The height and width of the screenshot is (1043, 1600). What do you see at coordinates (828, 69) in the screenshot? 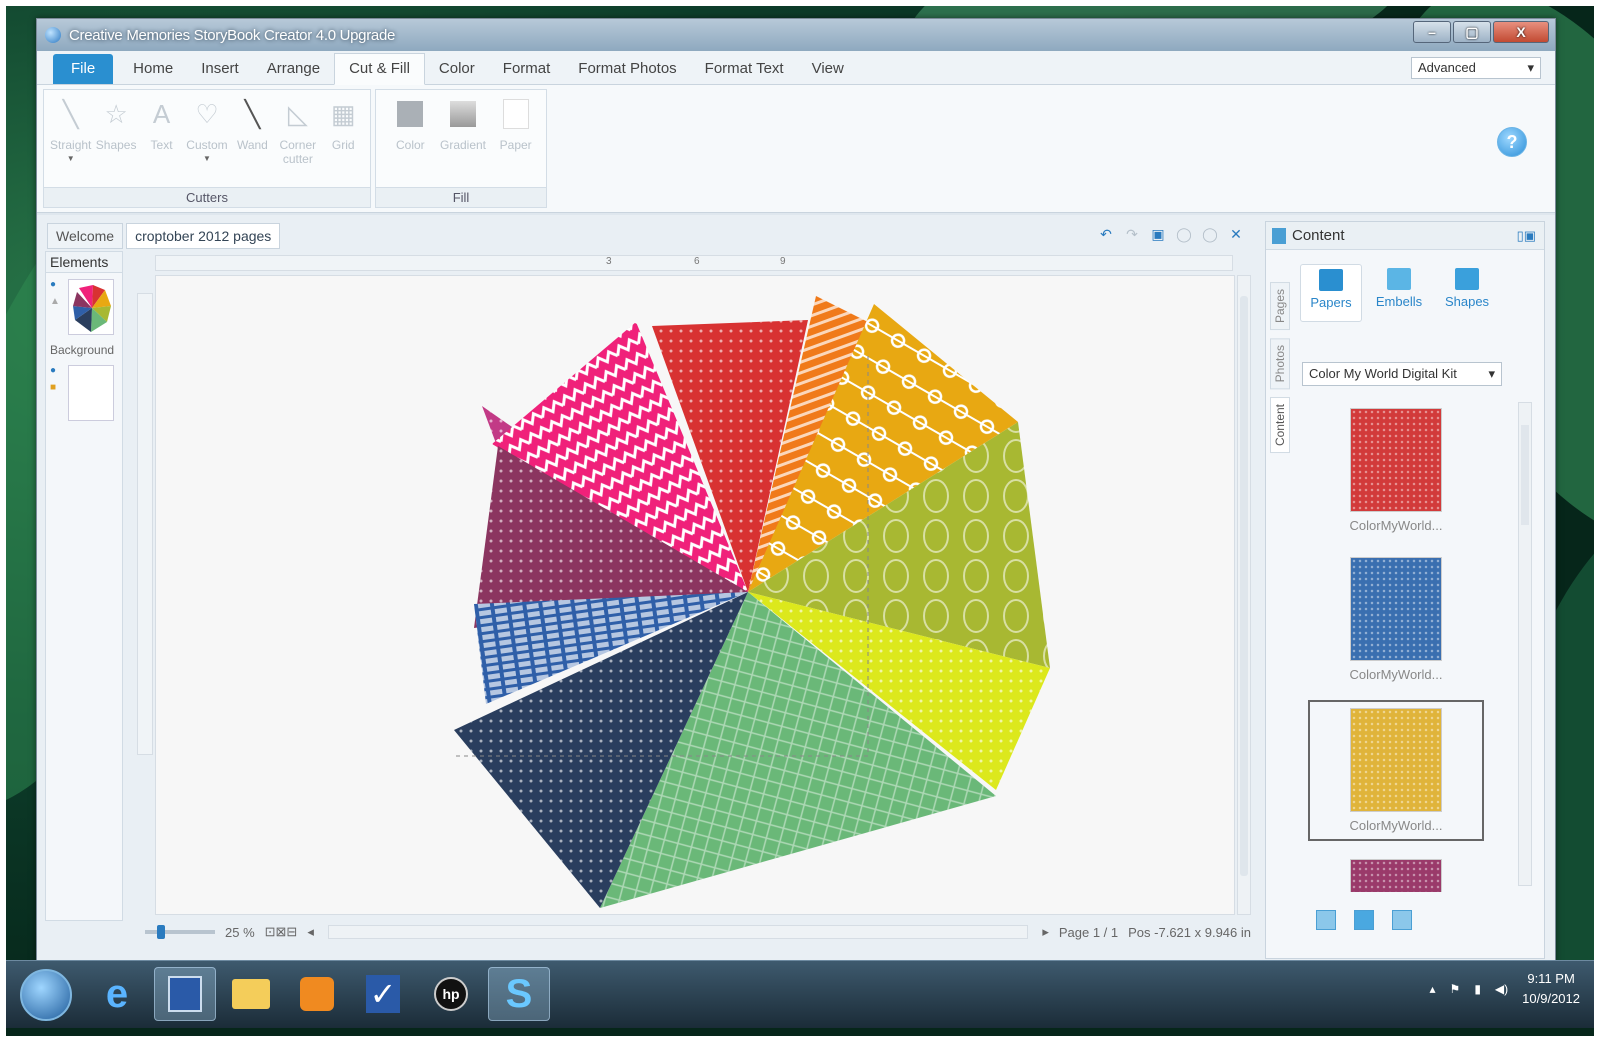
I see `tab-view: View` at bounding box center [828, 69].